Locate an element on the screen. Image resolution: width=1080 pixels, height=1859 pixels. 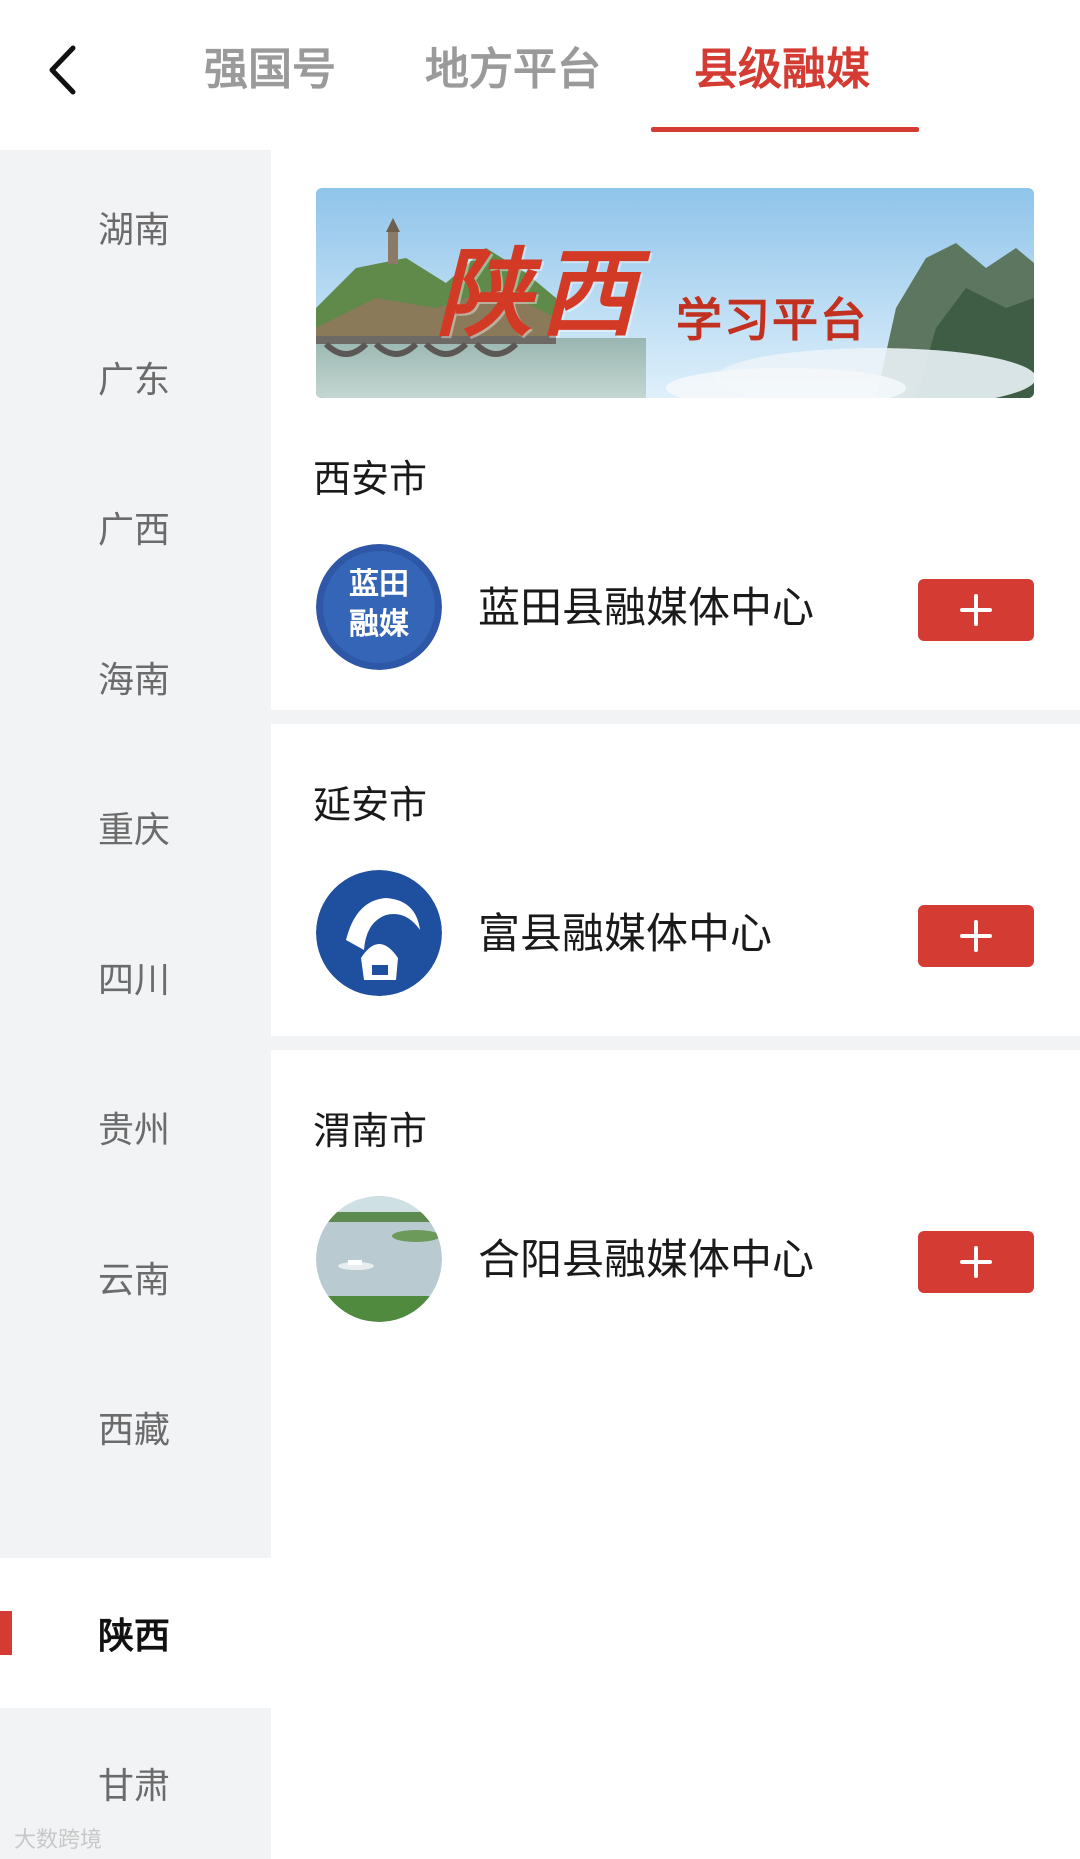
org-row: 富县融媒体中心 is located at coordinates (675, 935).